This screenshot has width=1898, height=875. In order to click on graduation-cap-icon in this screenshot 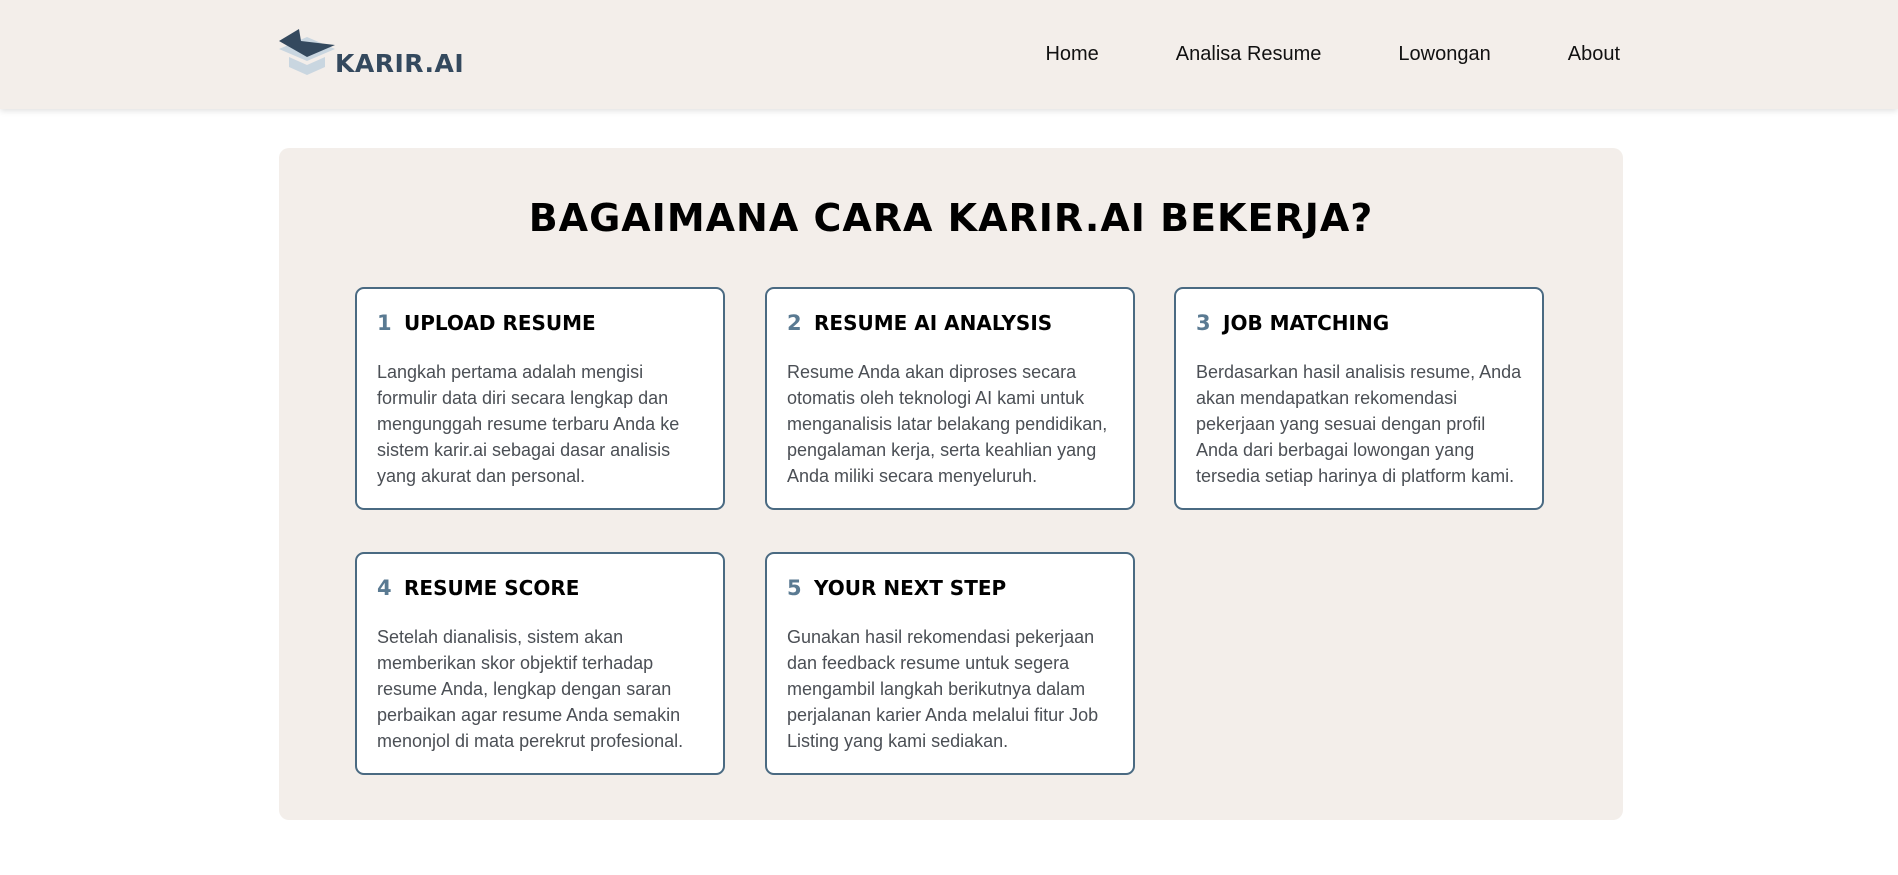, I will do `click(307, 52)`.